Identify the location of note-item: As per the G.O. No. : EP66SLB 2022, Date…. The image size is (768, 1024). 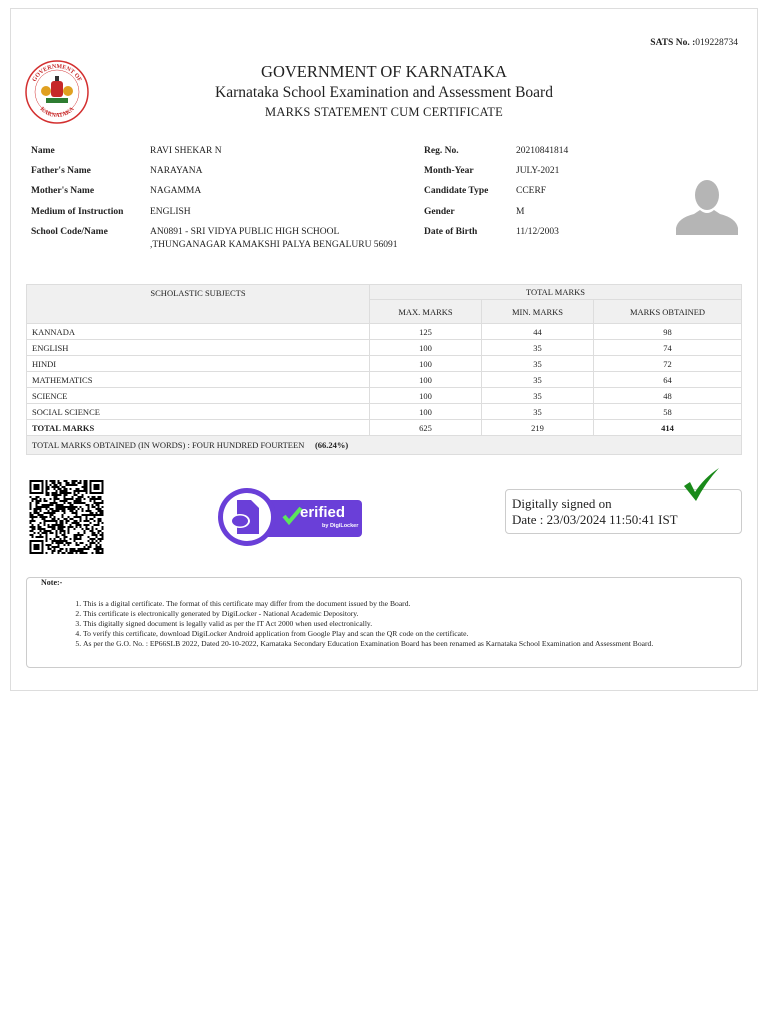
(403, 644).